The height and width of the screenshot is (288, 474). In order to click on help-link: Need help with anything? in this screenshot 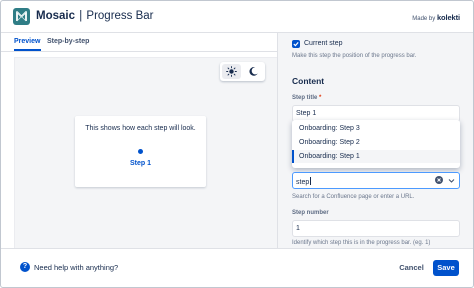, I will do `click(76, 267)`.